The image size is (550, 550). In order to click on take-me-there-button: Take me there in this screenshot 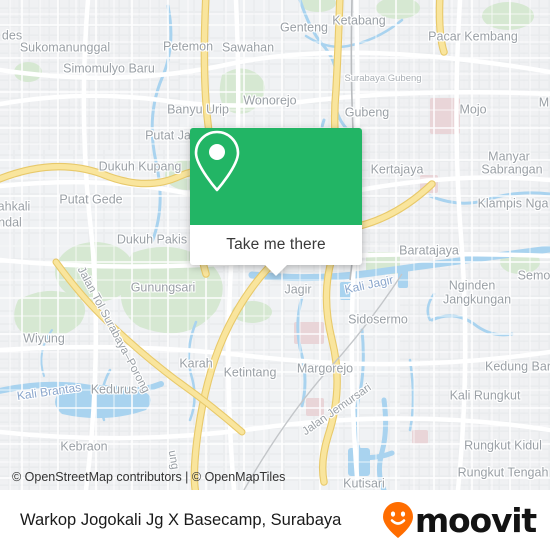, I will do `click(276, 245)`.